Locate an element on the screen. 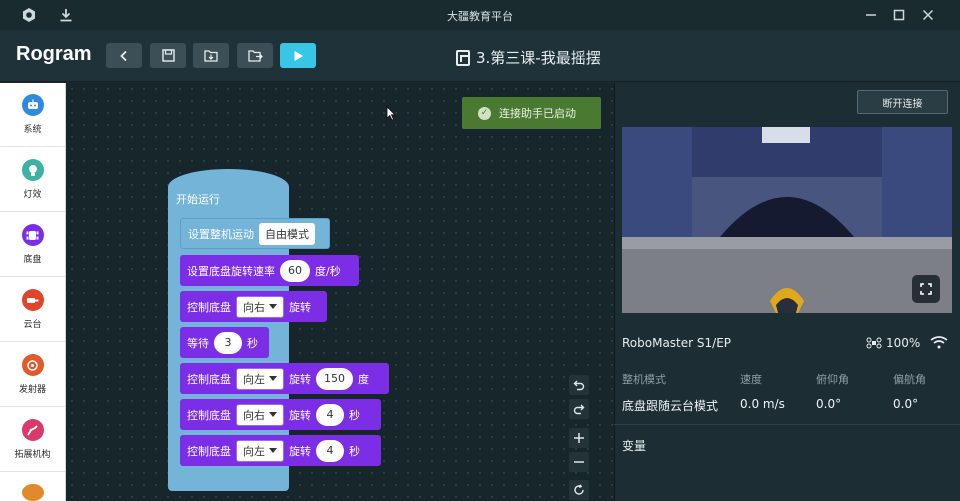 The image size is (960, 501). redo-button is located at coordinates (579, 409).